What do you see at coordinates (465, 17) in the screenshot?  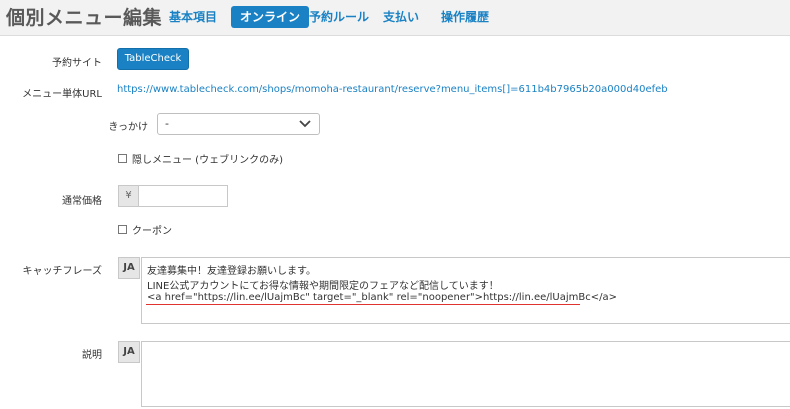 I see `tab-history: 操作履歴` at bounding box center [465, 17].